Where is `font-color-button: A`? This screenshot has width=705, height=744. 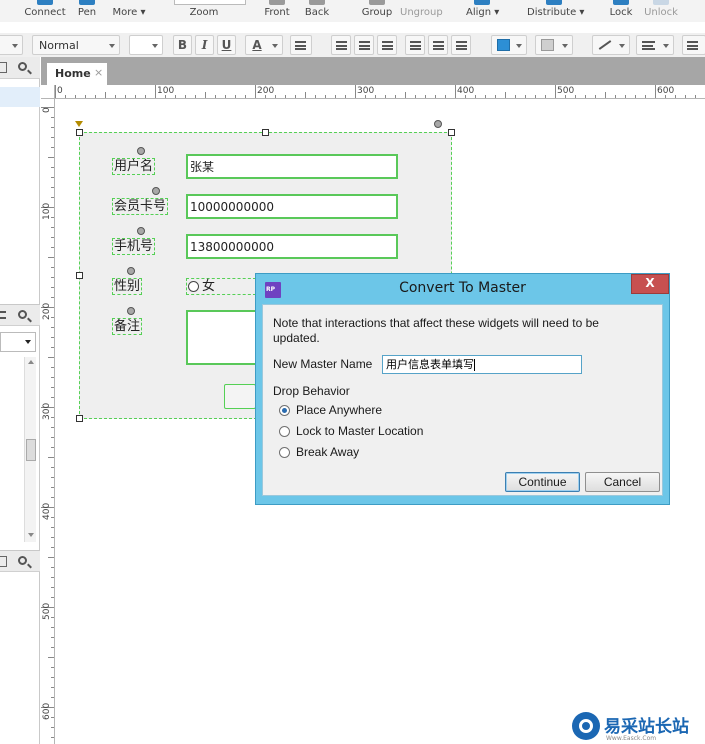
font-color-button: A is located at coordinates (264, 45).